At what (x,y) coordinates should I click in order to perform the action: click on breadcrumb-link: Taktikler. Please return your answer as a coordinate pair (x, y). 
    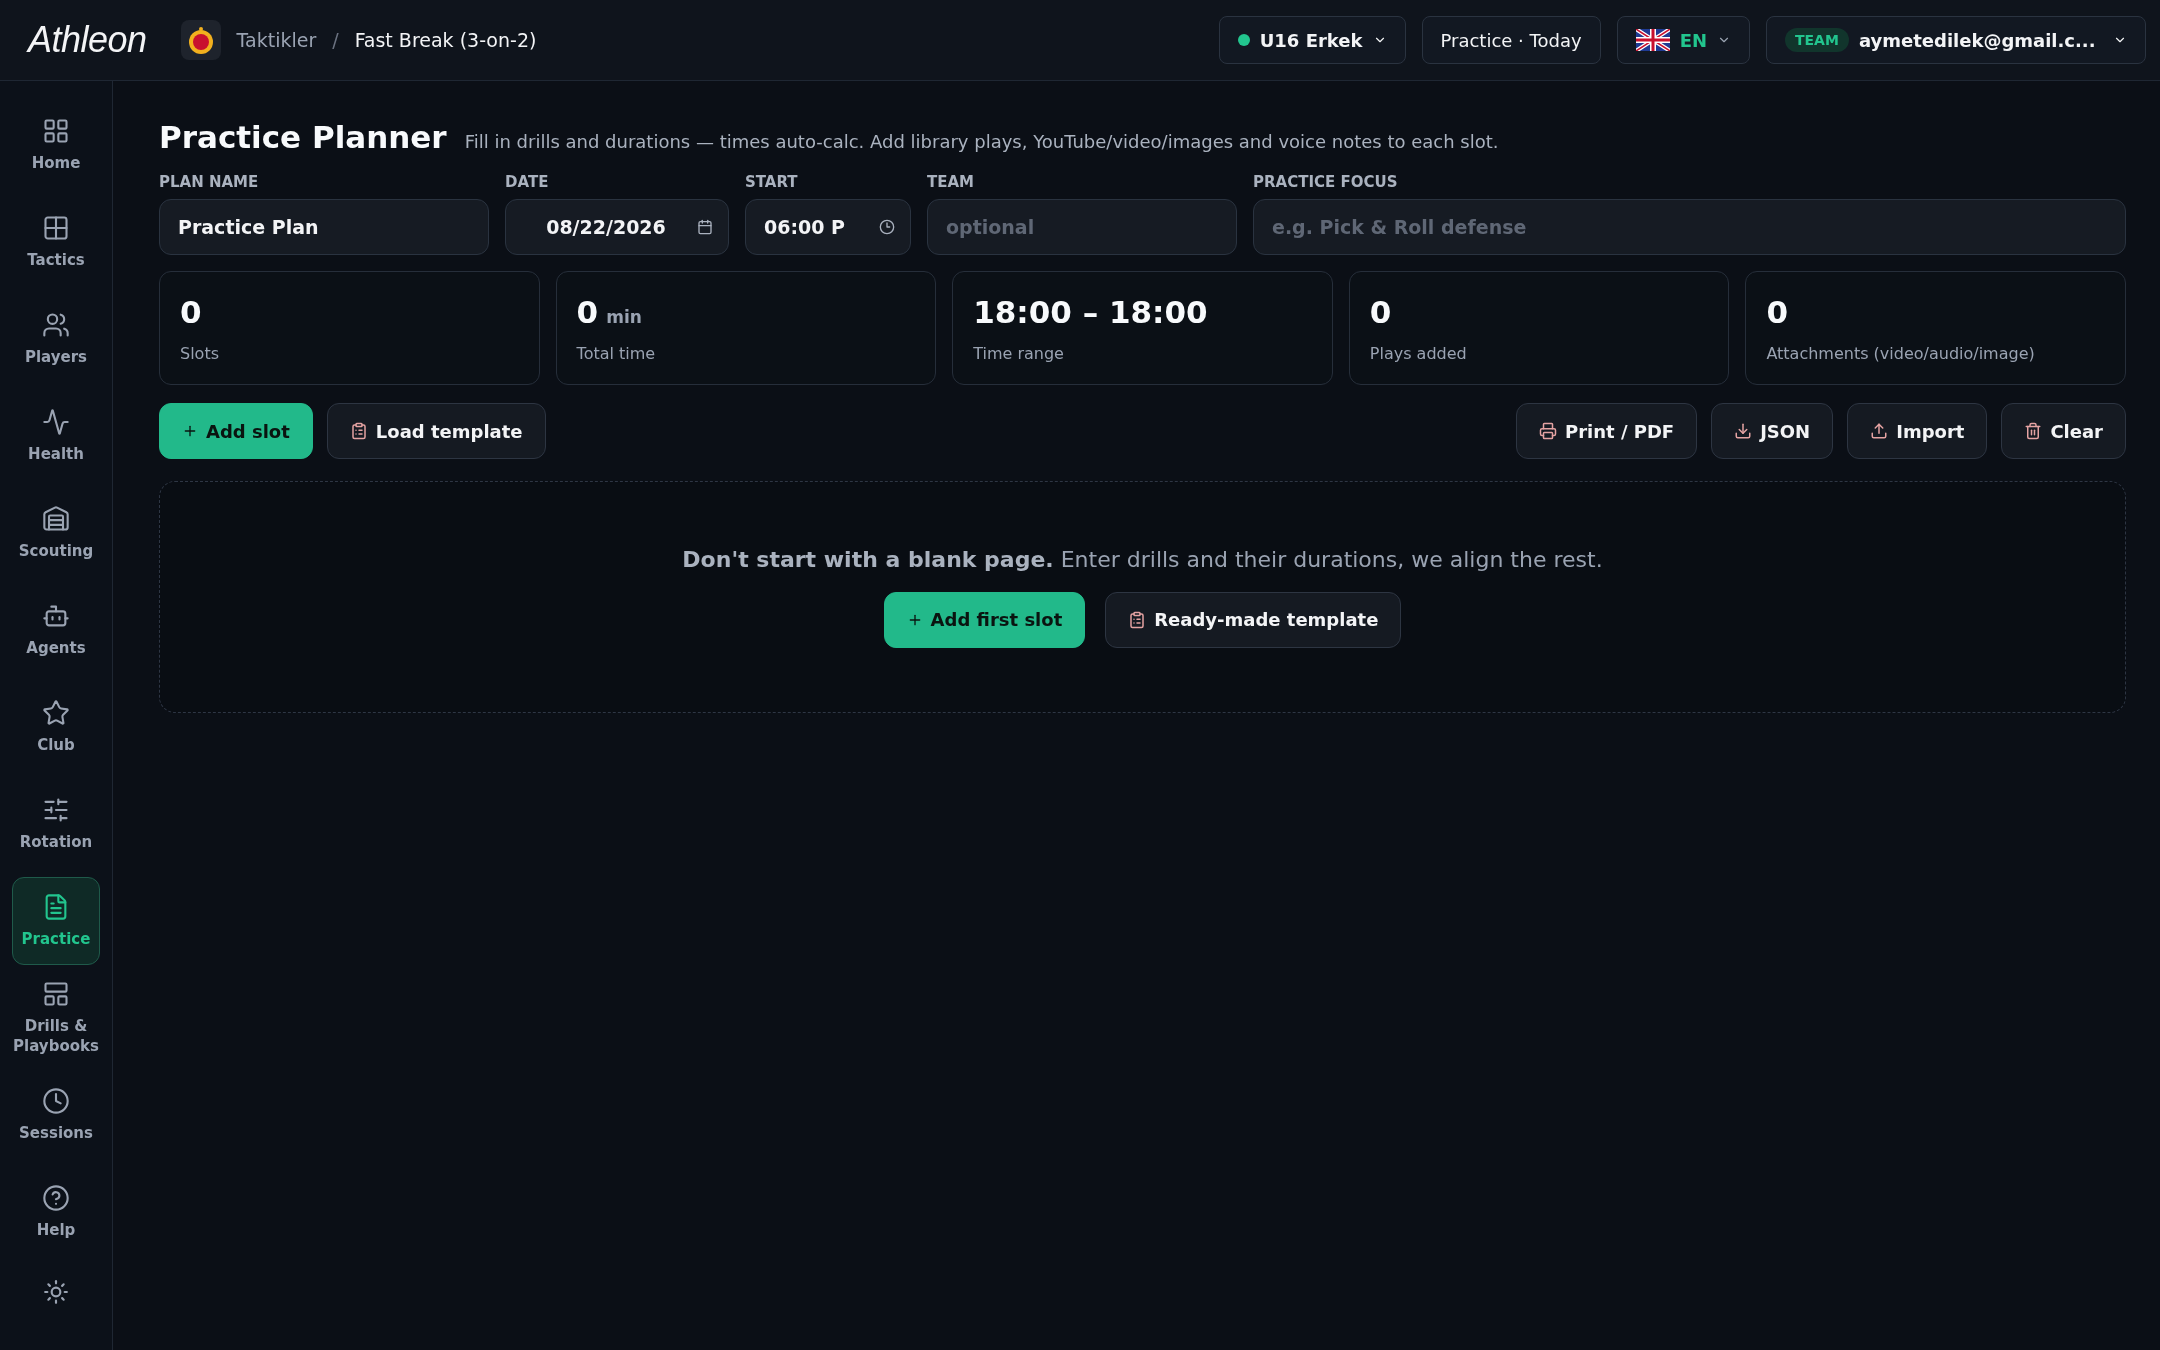
    Looking at the image, I should click on (276, 40).